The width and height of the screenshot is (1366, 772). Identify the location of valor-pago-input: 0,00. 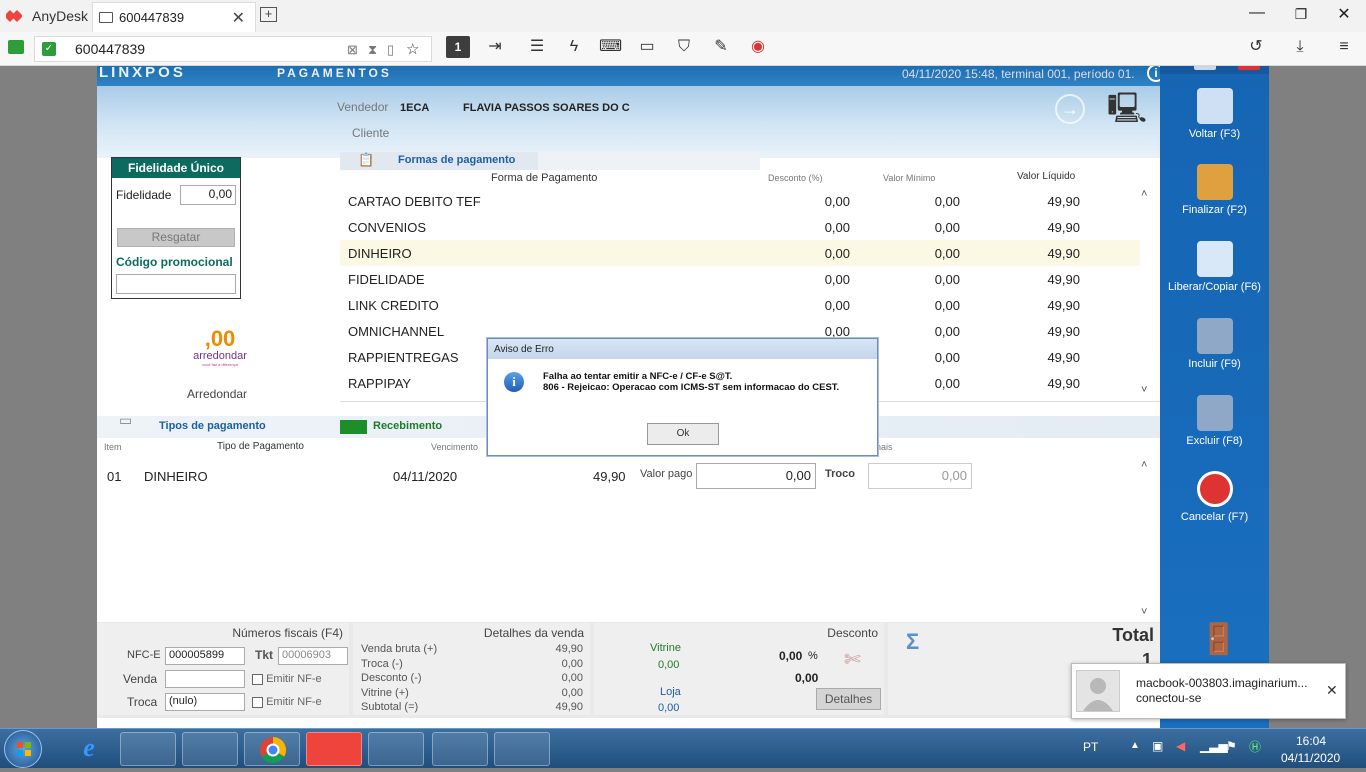
(756, 476).